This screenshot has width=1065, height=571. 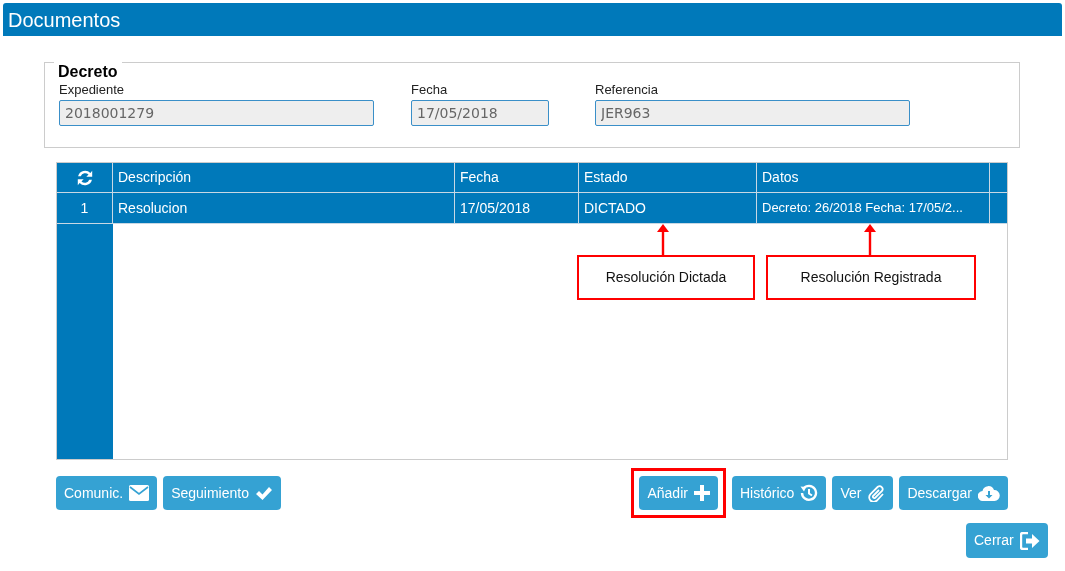 What do you see at coordinates (64, 20) in the screenshot?
I see `window-title: Documentos` at bounding box center [64, 20].